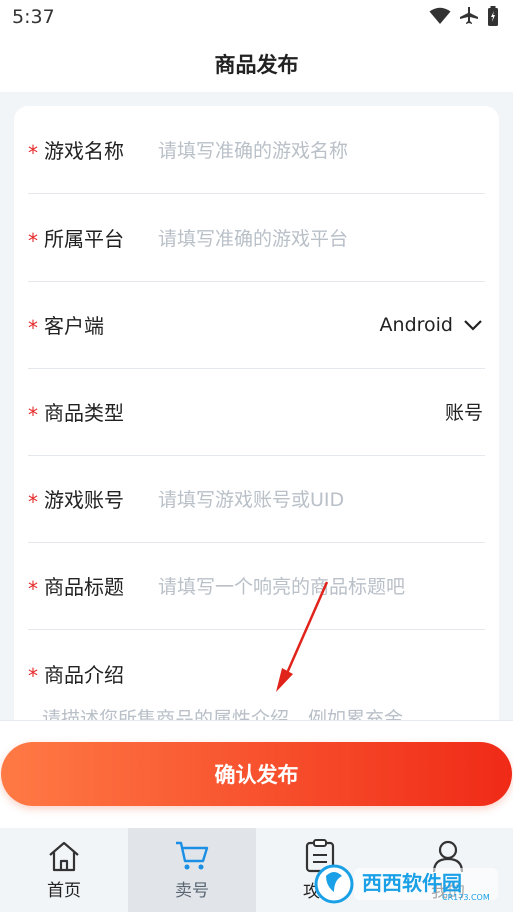 The height and width of the screenshot is (912, 513). What do you see at coordinates (412, 883) in the screenshot?
I see `watermark-text: 西西软件园` at bounding box center [412, 883].